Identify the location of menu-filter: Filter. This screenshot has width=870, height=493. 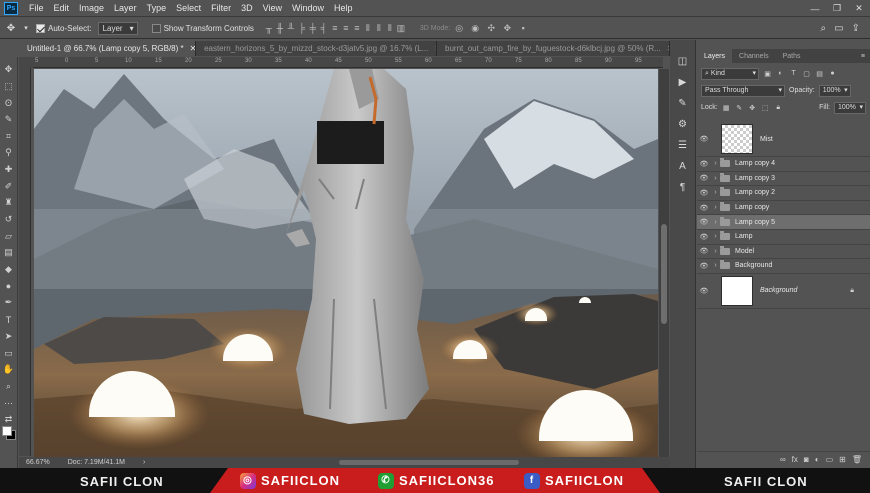
(221, 8).